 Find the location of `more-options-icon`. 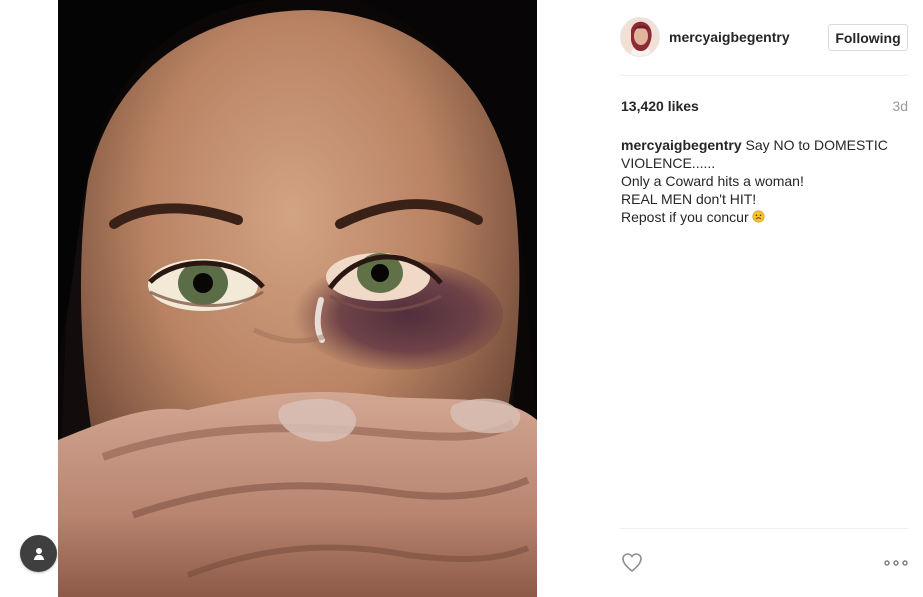

more-options-icon is located at coordinates (896, 563).